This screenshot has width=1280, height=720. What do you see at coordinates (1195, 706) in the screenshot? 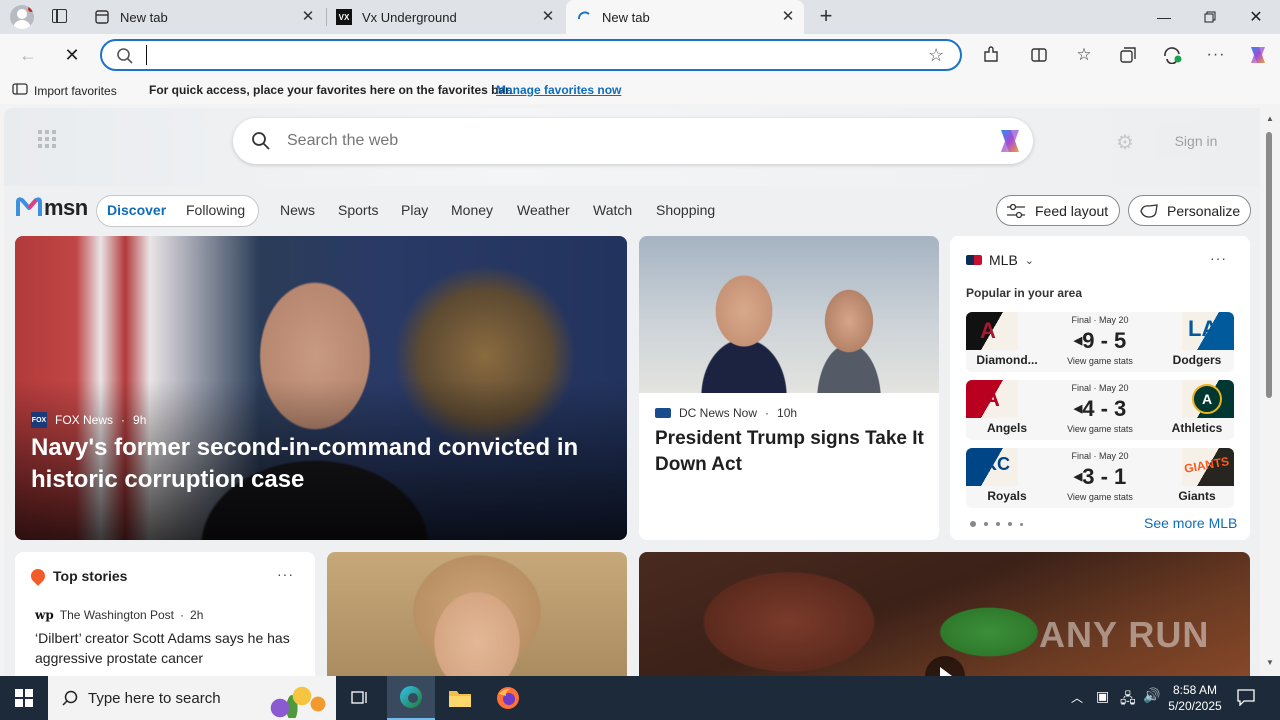
I see `clock-date: 5/20/2025` at bounding box center [1195, 706].